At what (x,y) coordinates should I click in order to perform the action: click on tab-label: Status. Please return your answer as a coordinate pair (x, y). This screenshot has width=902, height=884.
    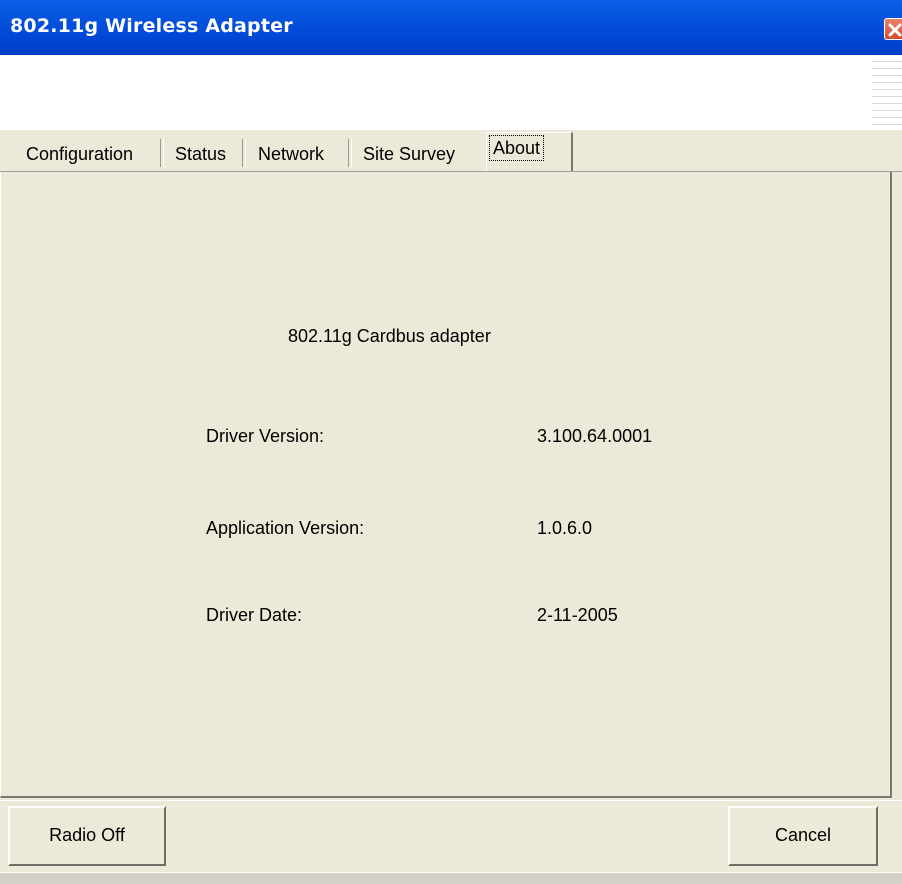
    Looking at the image, I should click on (201, 154).